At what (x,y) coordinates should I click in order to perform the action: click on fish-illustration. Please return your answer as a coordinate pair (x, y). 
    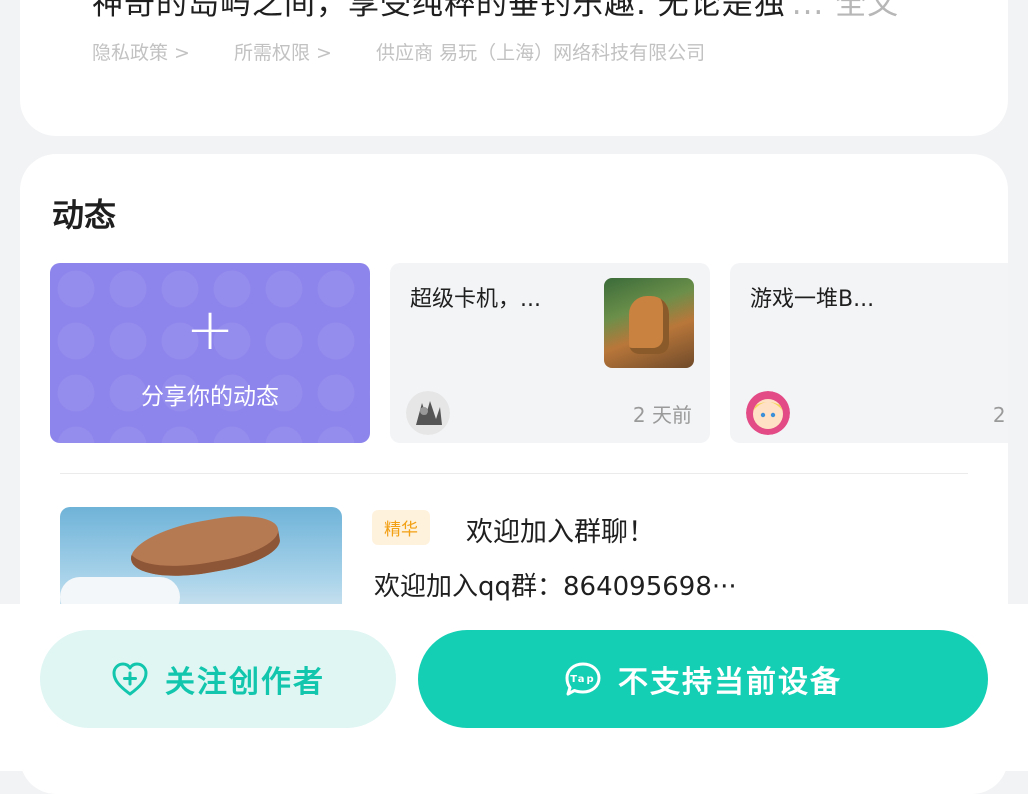
    Looking at the image, I should click on (205, 547).